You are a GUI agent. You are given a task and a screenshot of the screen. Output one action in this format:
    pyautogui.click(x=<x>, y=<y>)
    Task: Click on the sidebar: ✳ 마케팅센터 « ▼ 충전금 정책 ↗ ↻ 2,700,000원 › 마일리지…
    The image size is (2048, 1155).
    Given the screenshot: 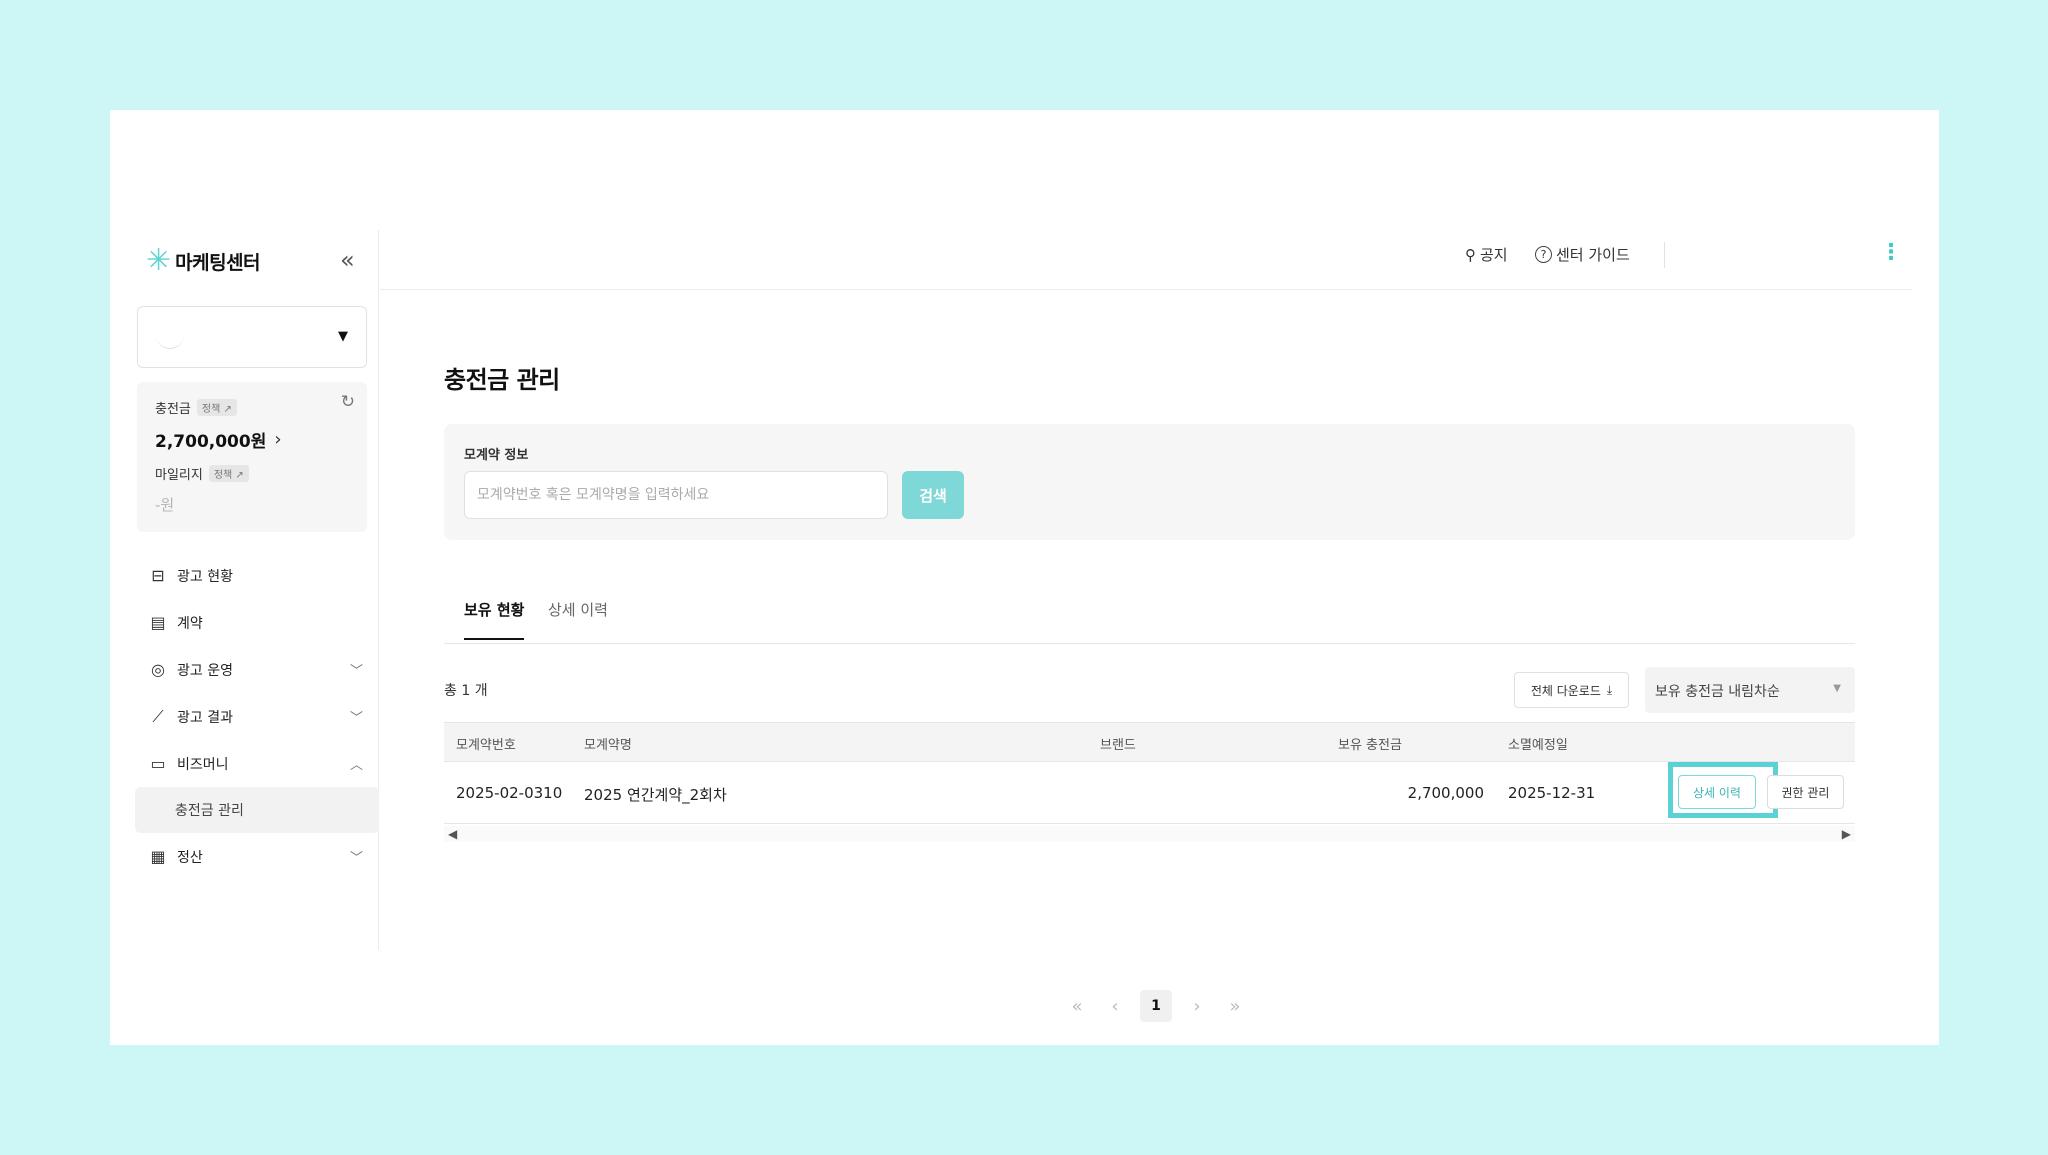 What is the action you would take?
    pyautogui.click(x=244, y=590)
    